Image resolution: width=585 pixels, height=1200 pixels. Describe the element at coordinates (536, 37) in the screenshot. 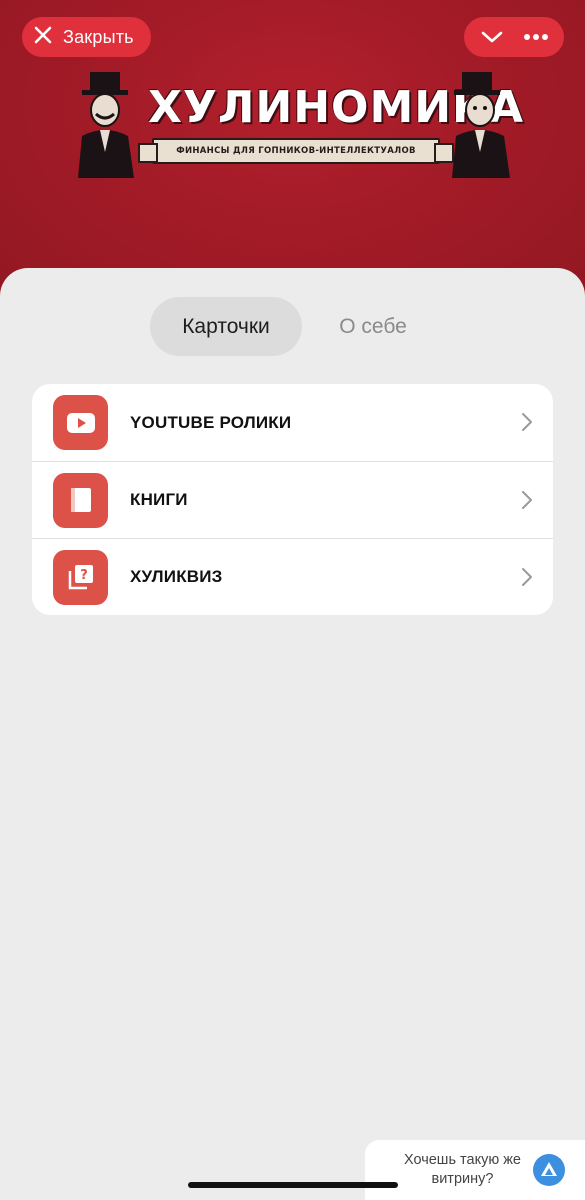

I see `more-dots-icon` at that location.